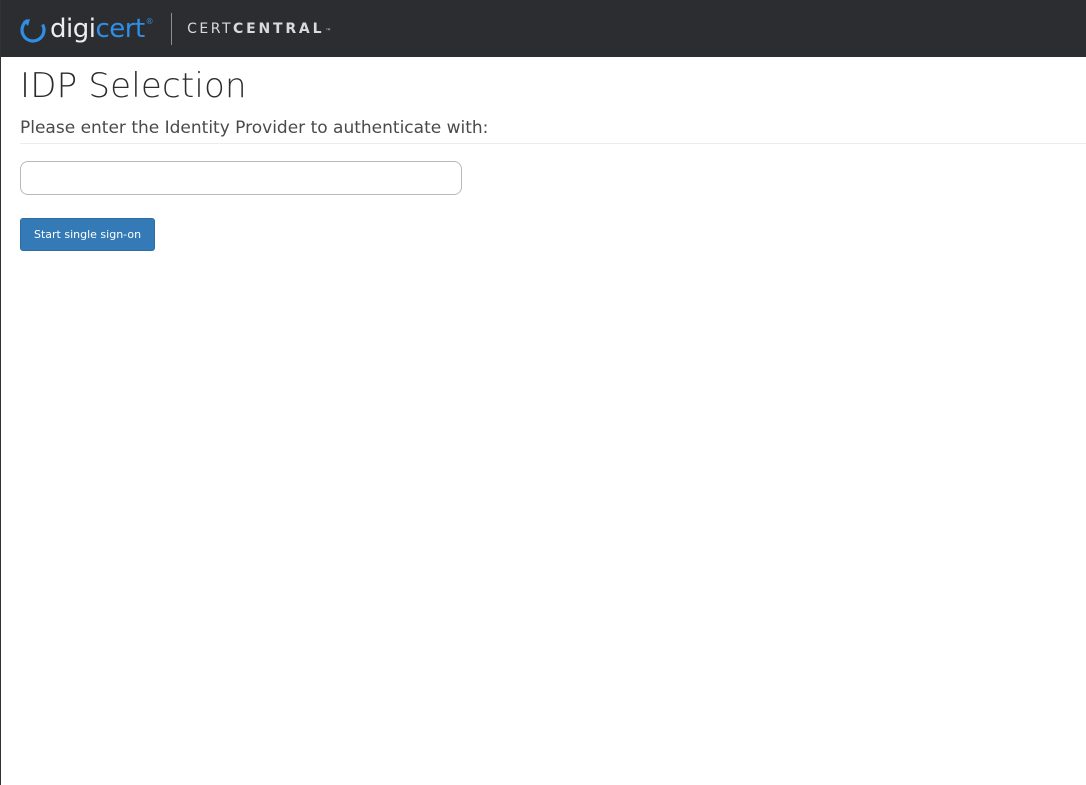  I want to click on digicert-logo-icon, so click(33, 29).